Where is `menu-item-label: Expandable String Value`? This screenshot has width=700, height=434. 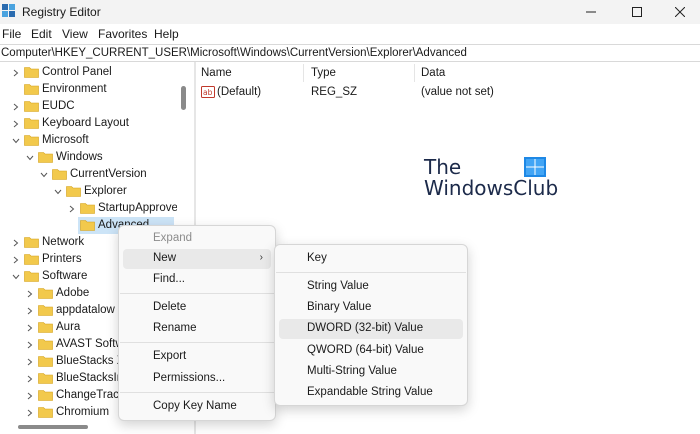 menu-item-label: Expandable String Value is located at coordinates (370, 392).